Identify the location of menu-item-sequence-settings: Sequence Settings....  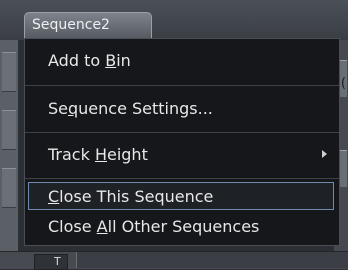
(182, 112).